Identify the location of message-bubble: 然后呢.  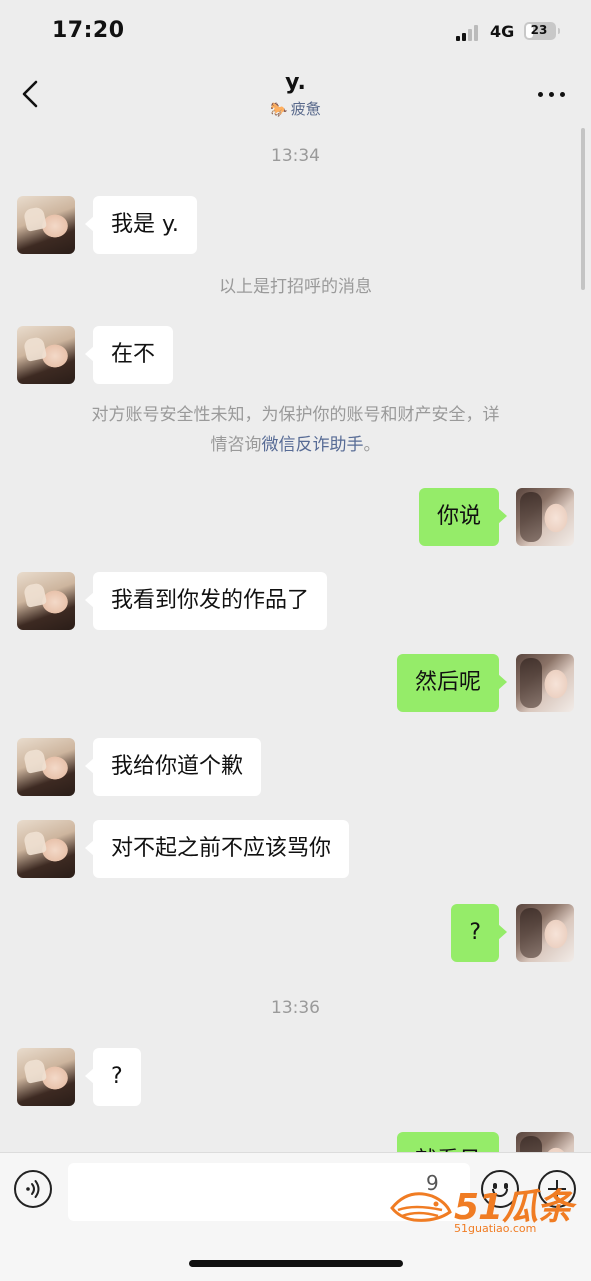
(452, 683).